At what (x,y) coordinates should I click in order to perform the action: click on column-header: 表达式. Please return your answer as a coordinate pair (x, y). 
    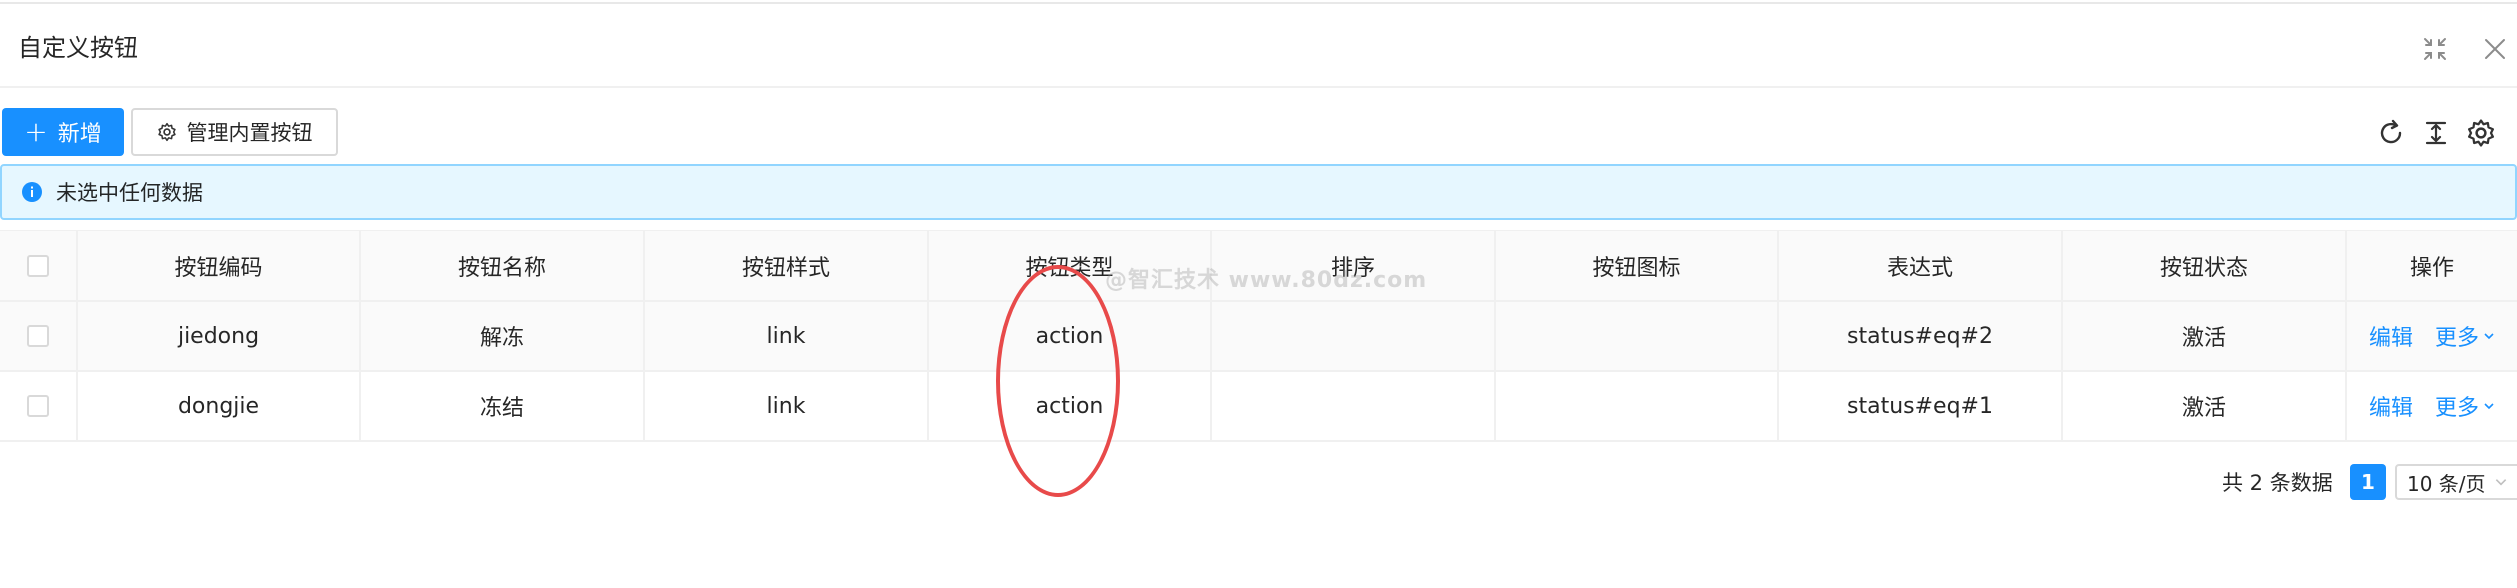
    Looking at the image, I should click on (1921, 265).